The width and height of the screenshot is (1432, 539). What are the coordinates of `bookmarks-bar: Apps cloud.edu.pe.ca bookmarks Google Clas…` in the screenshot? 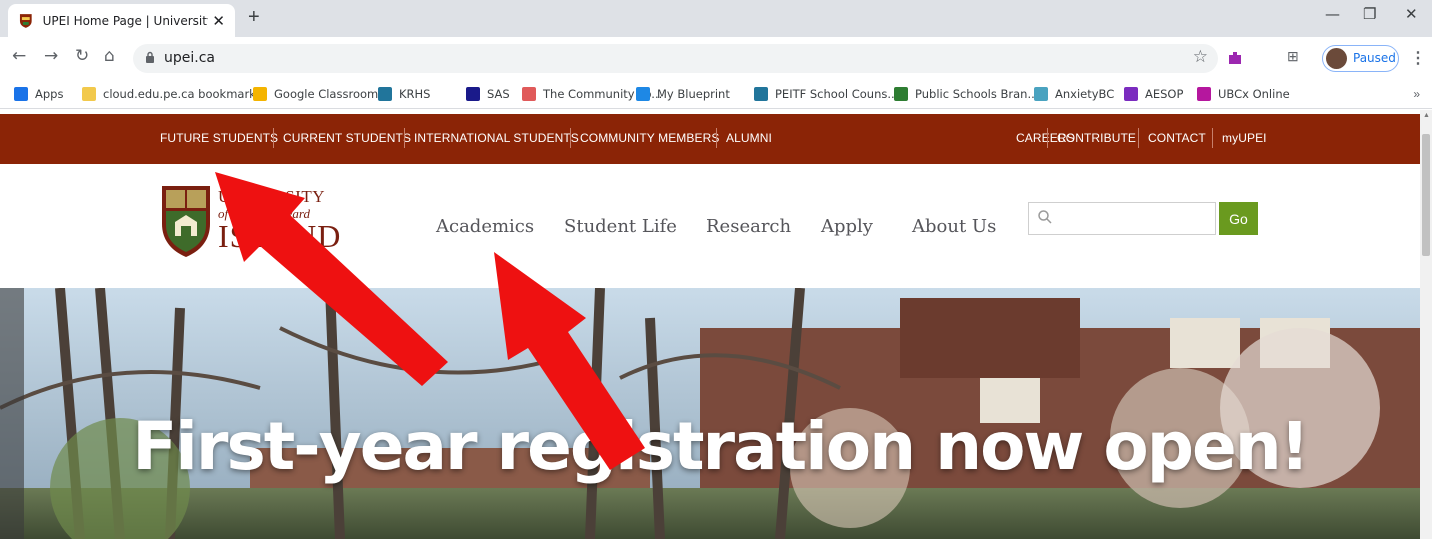 It's located at (716, 94).